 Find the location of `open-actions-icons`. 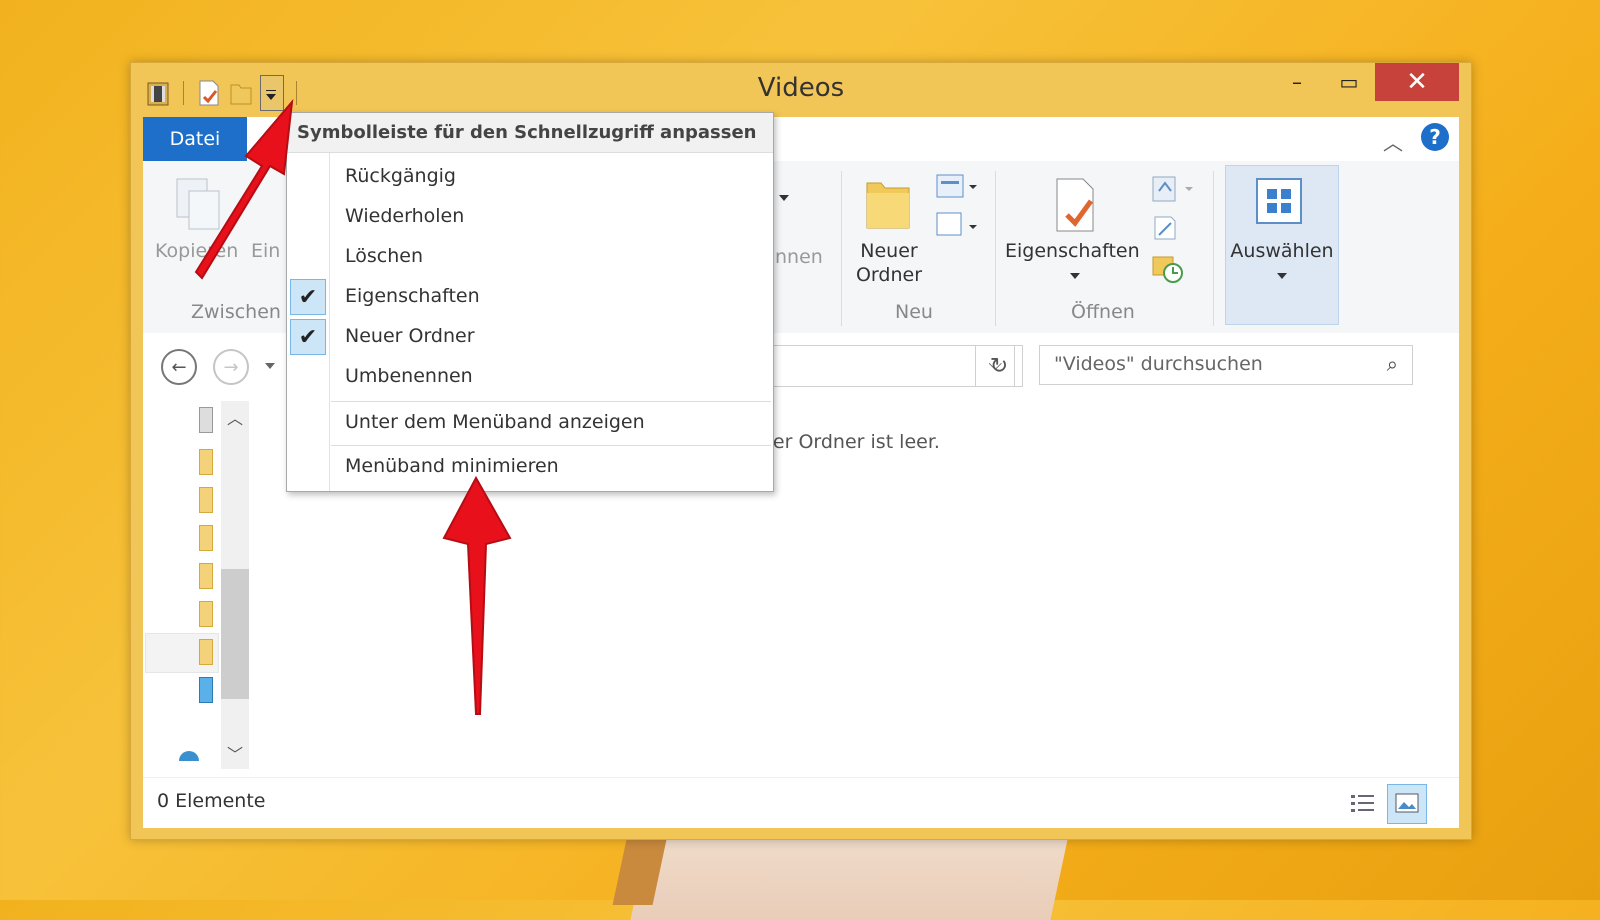

open-actions-icons is located at coordinates (1177, 229).